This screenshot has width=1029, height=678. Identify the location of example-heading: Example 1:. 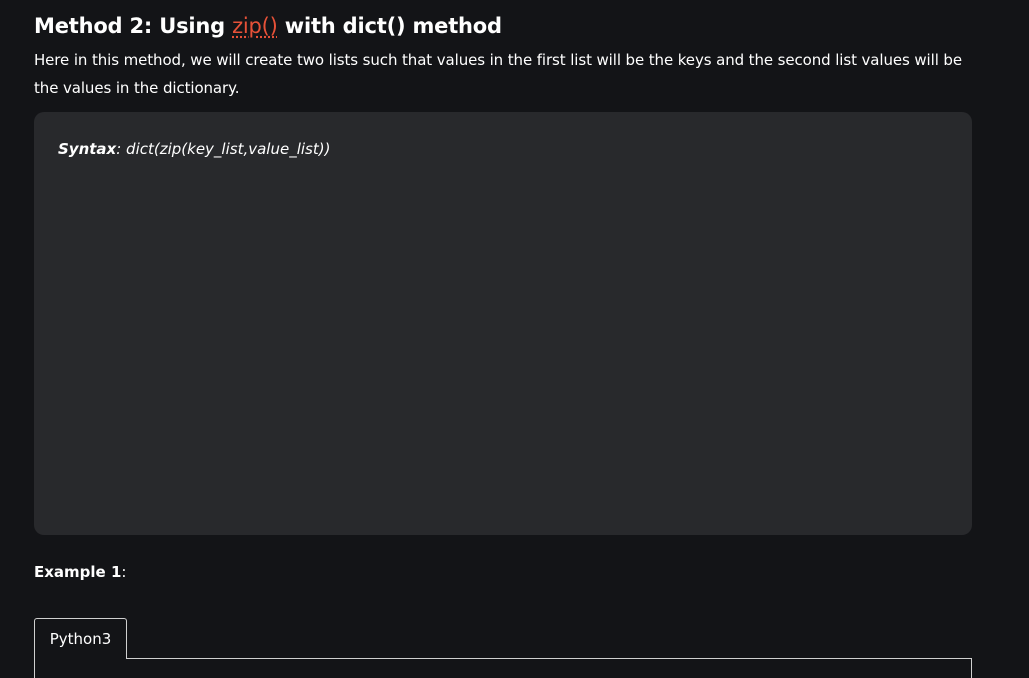
(80, 572).